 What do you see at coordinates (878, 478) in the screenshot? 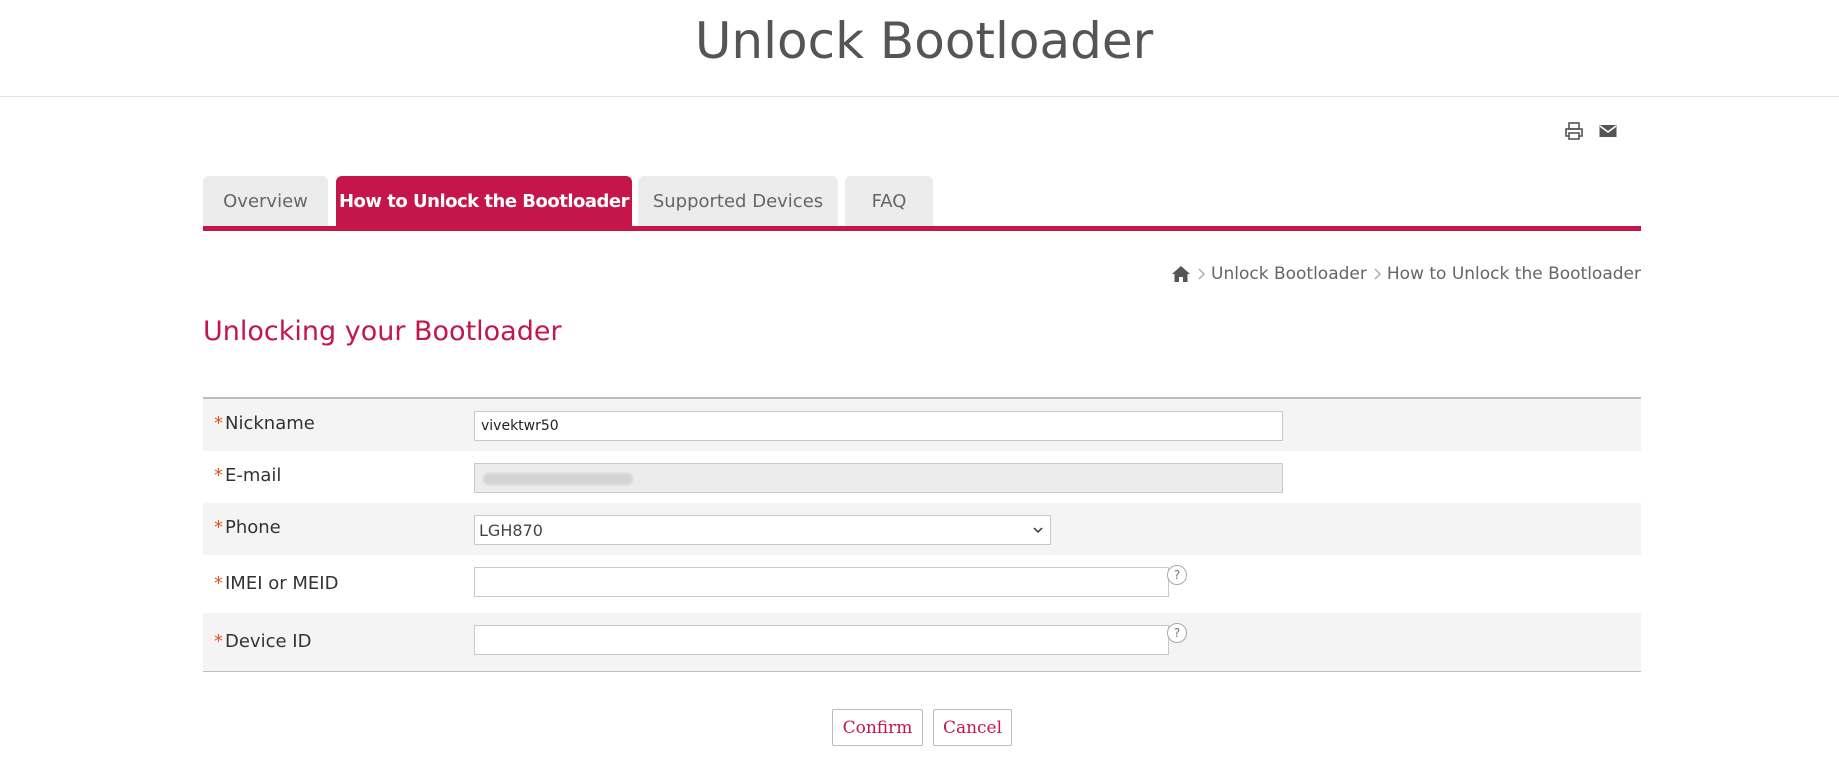
I see `email-field` at bounding box center [878, 478].